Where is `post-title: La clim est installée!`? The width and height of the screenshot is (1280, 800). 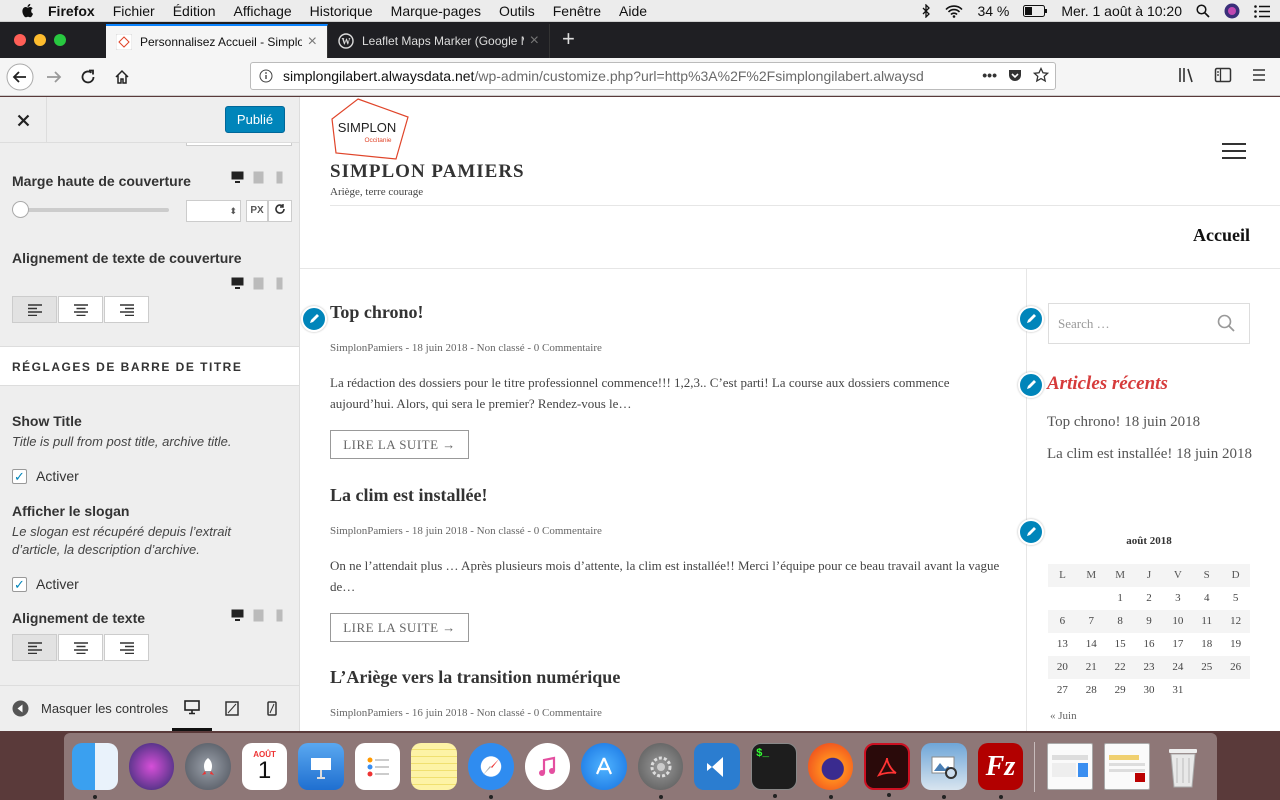 post-title: La clim est installée! is located at coordinates (408, 495).